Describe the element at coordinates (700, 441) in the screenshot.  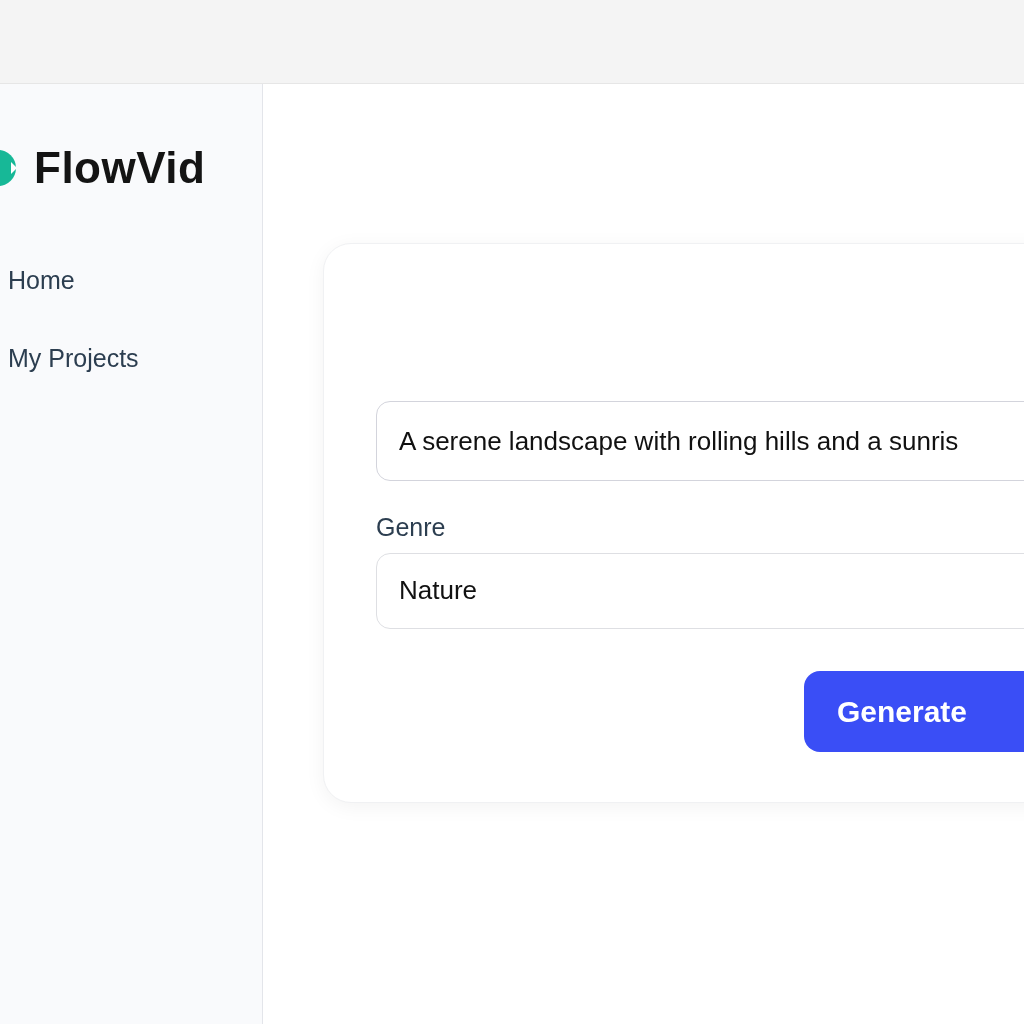
I see `prompt-field: A serene landscape with rolling hills and a sunris` at that location.